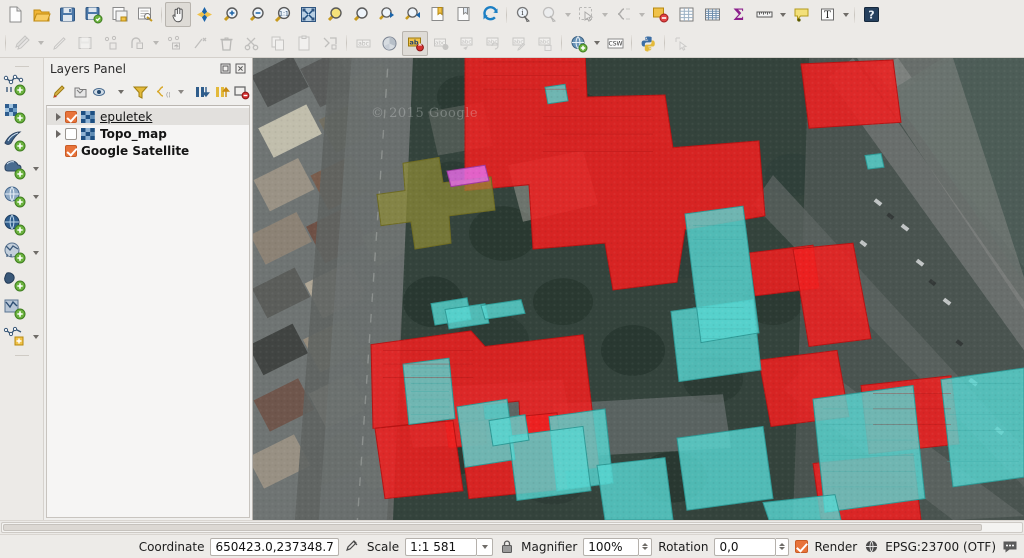 Image resolution: width=1024 pixels, height=558 pixels. I want to click on render-checkbox, so click(802, 546).